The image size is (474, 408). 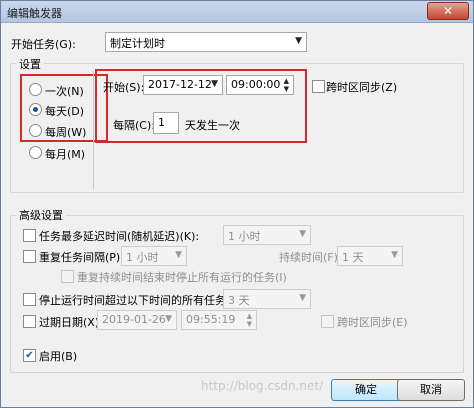 What do you see at coordinates (58, 356) in the screenshot?
I see `enabled-label: 启用(B)` at bounding box center [58, 356].